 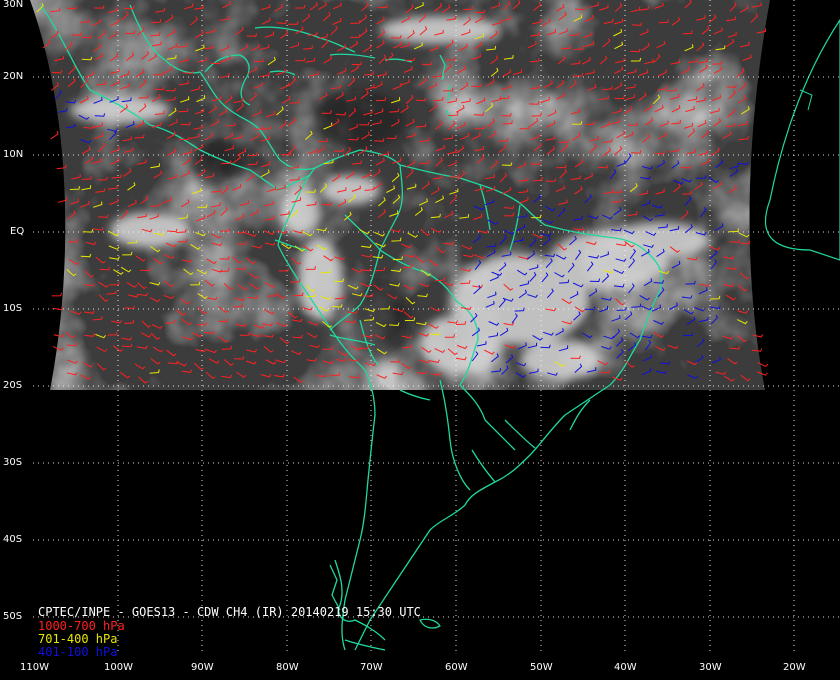 I want to click on legend-high-level: 401-100 hPa, so click(x=78, y=652).